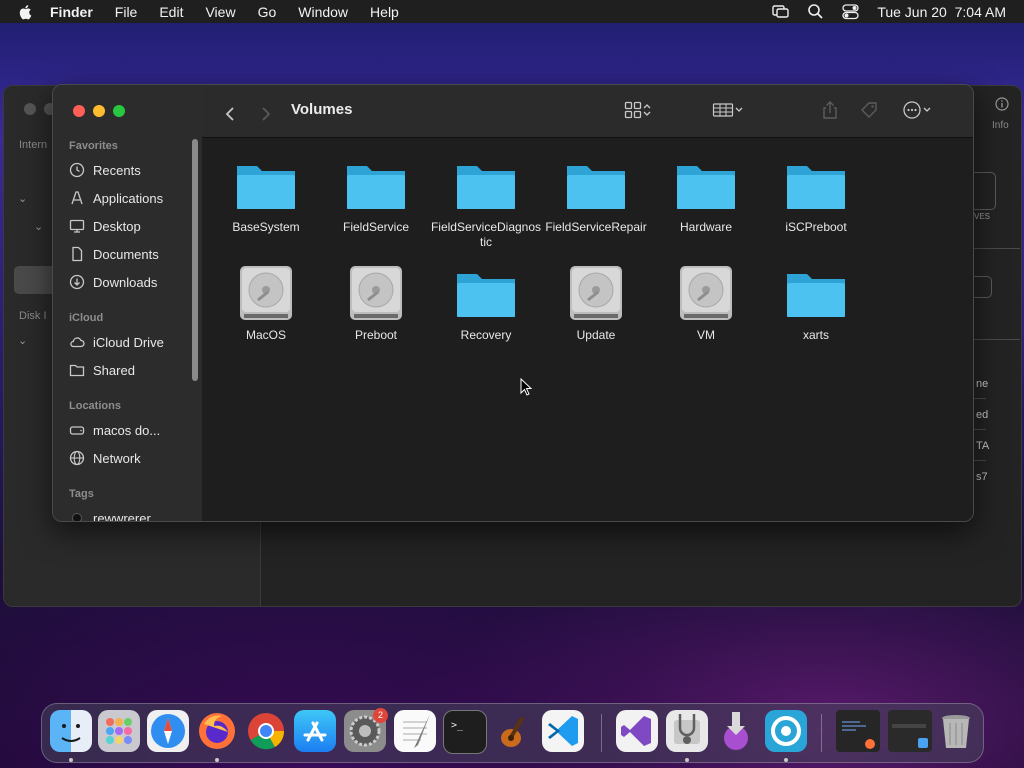 This screenshot has width=1024, height=768. I want to click on sidebar-item-network: Network, so click(131, 458).